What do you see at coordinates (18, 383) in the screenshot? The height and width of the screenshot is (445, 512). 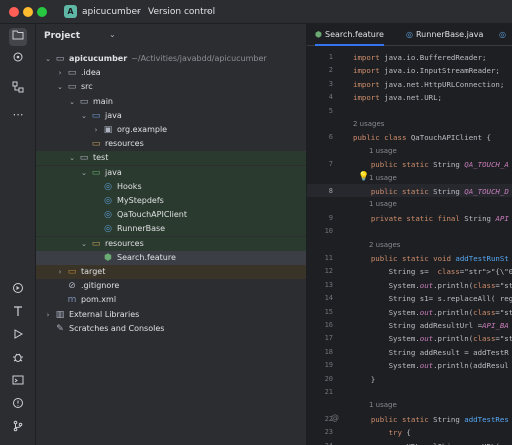 I see `terminal-icon` at bounding box center [18, 383].